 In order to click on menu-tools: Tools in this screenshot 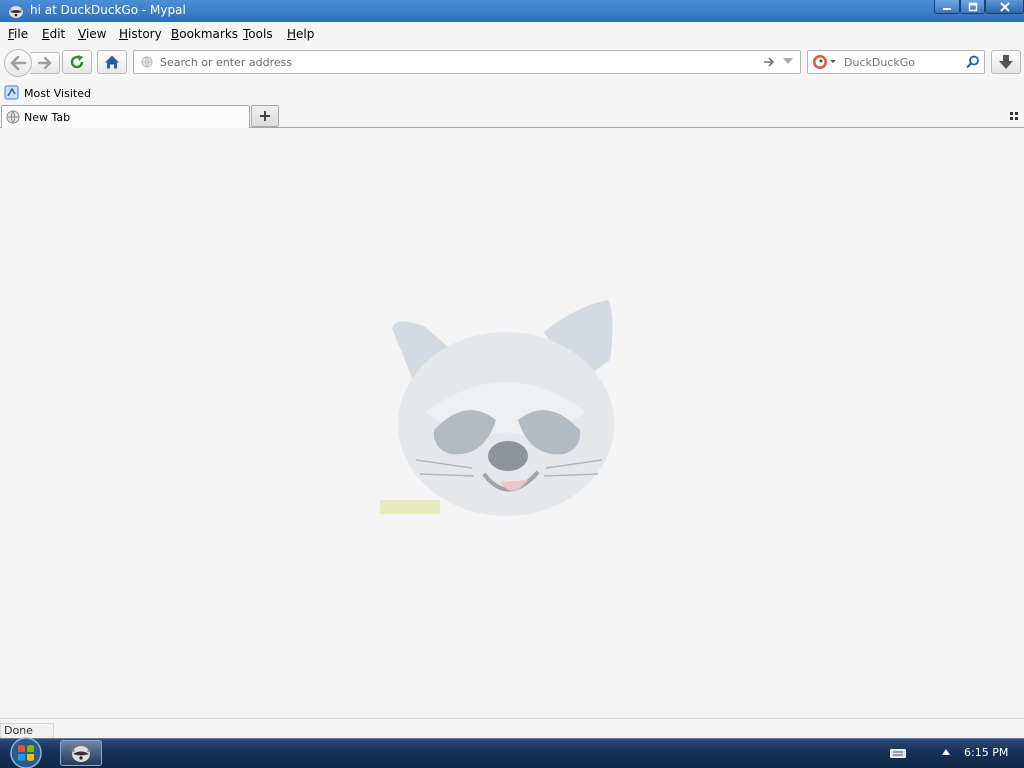, I will do `click(258, 34)`.